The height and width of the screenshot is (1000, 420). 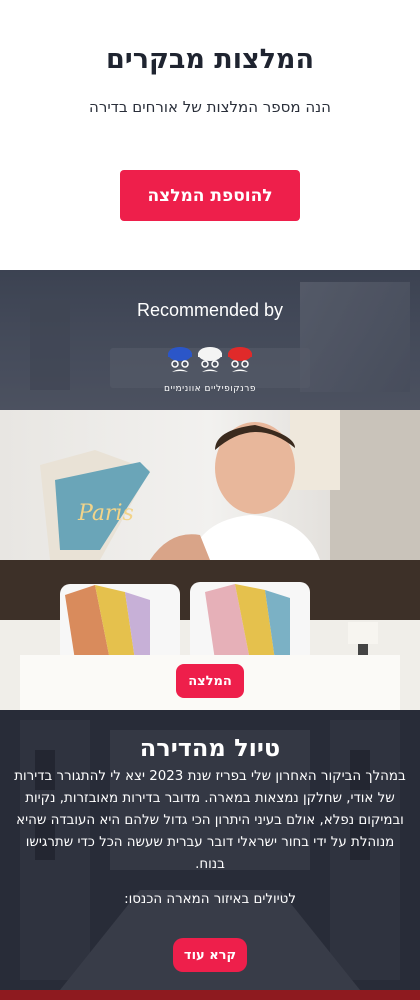 I want to click on recommended-by-banner: Recommended by פרנקופיליים אוונימיים, so click(x=210, y=340).